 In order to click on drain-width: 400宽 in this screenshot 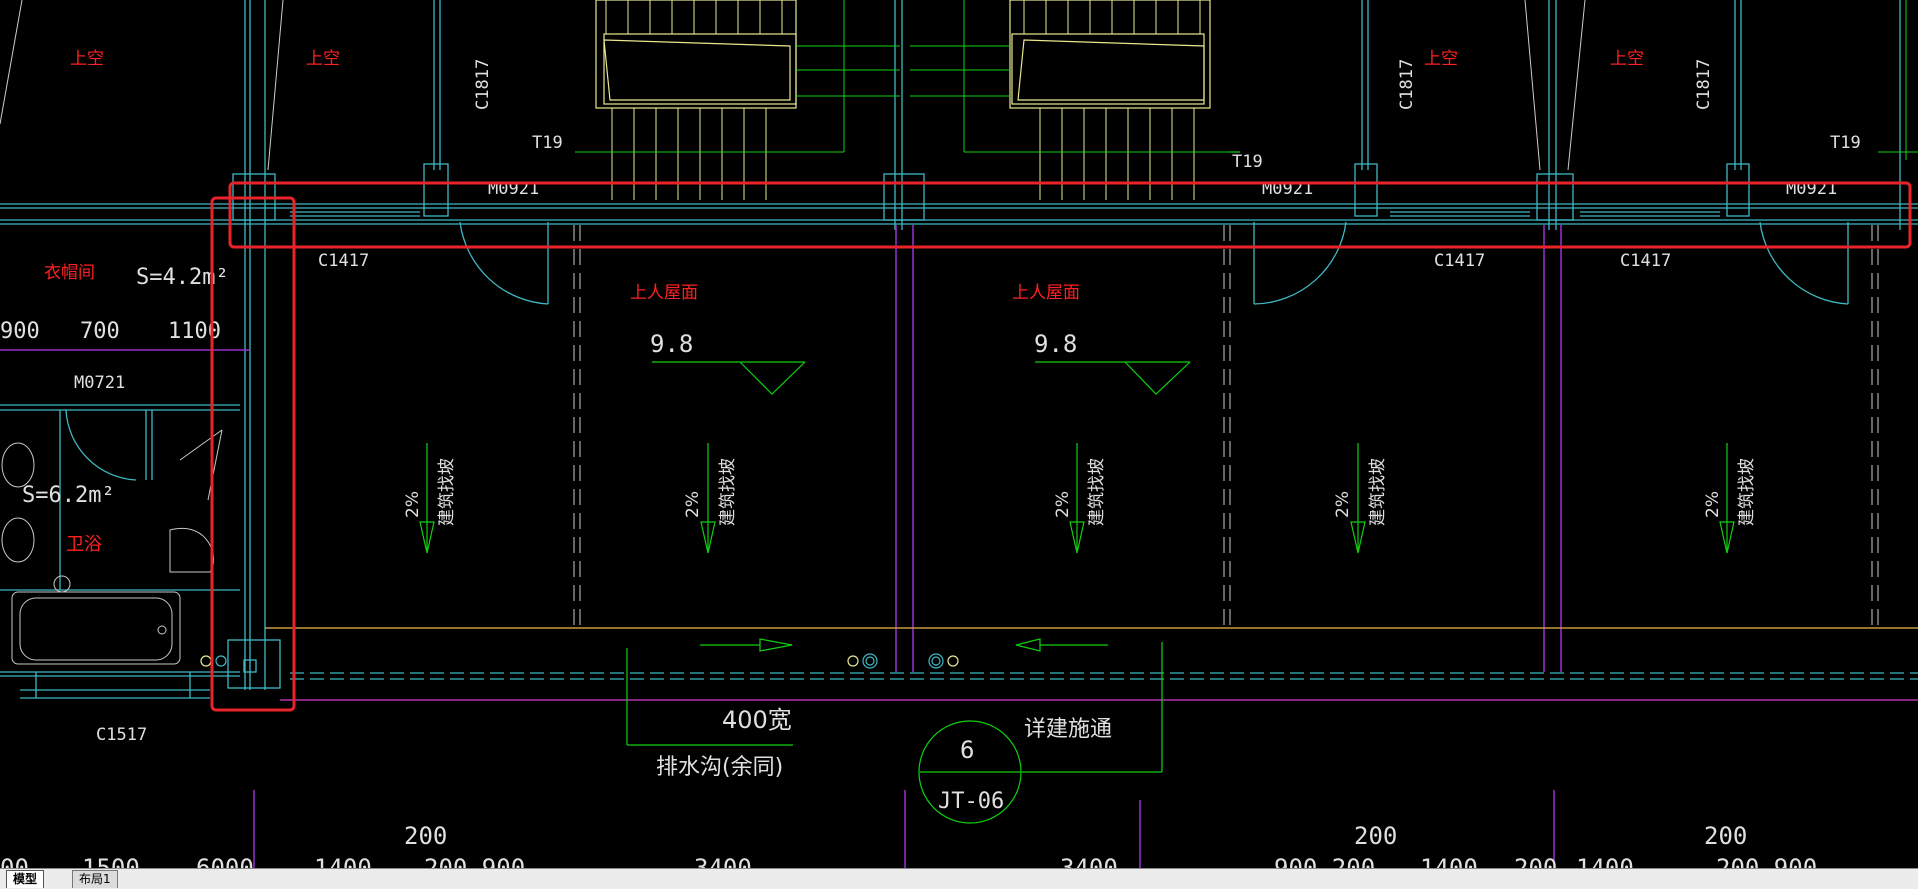, I will do `click(757, 720)`.